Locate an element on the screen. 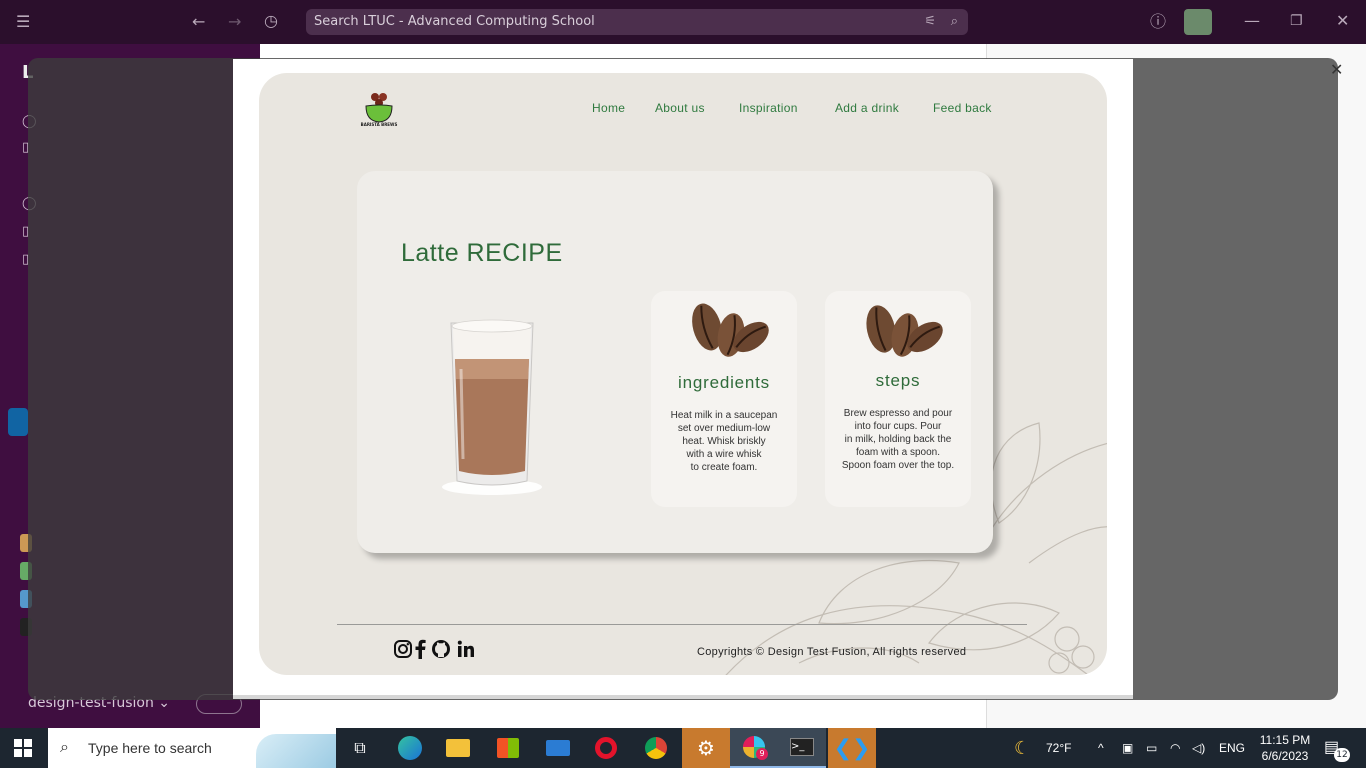  hamburger-menu-icon: ☰ is located at coordinates (23, 22).